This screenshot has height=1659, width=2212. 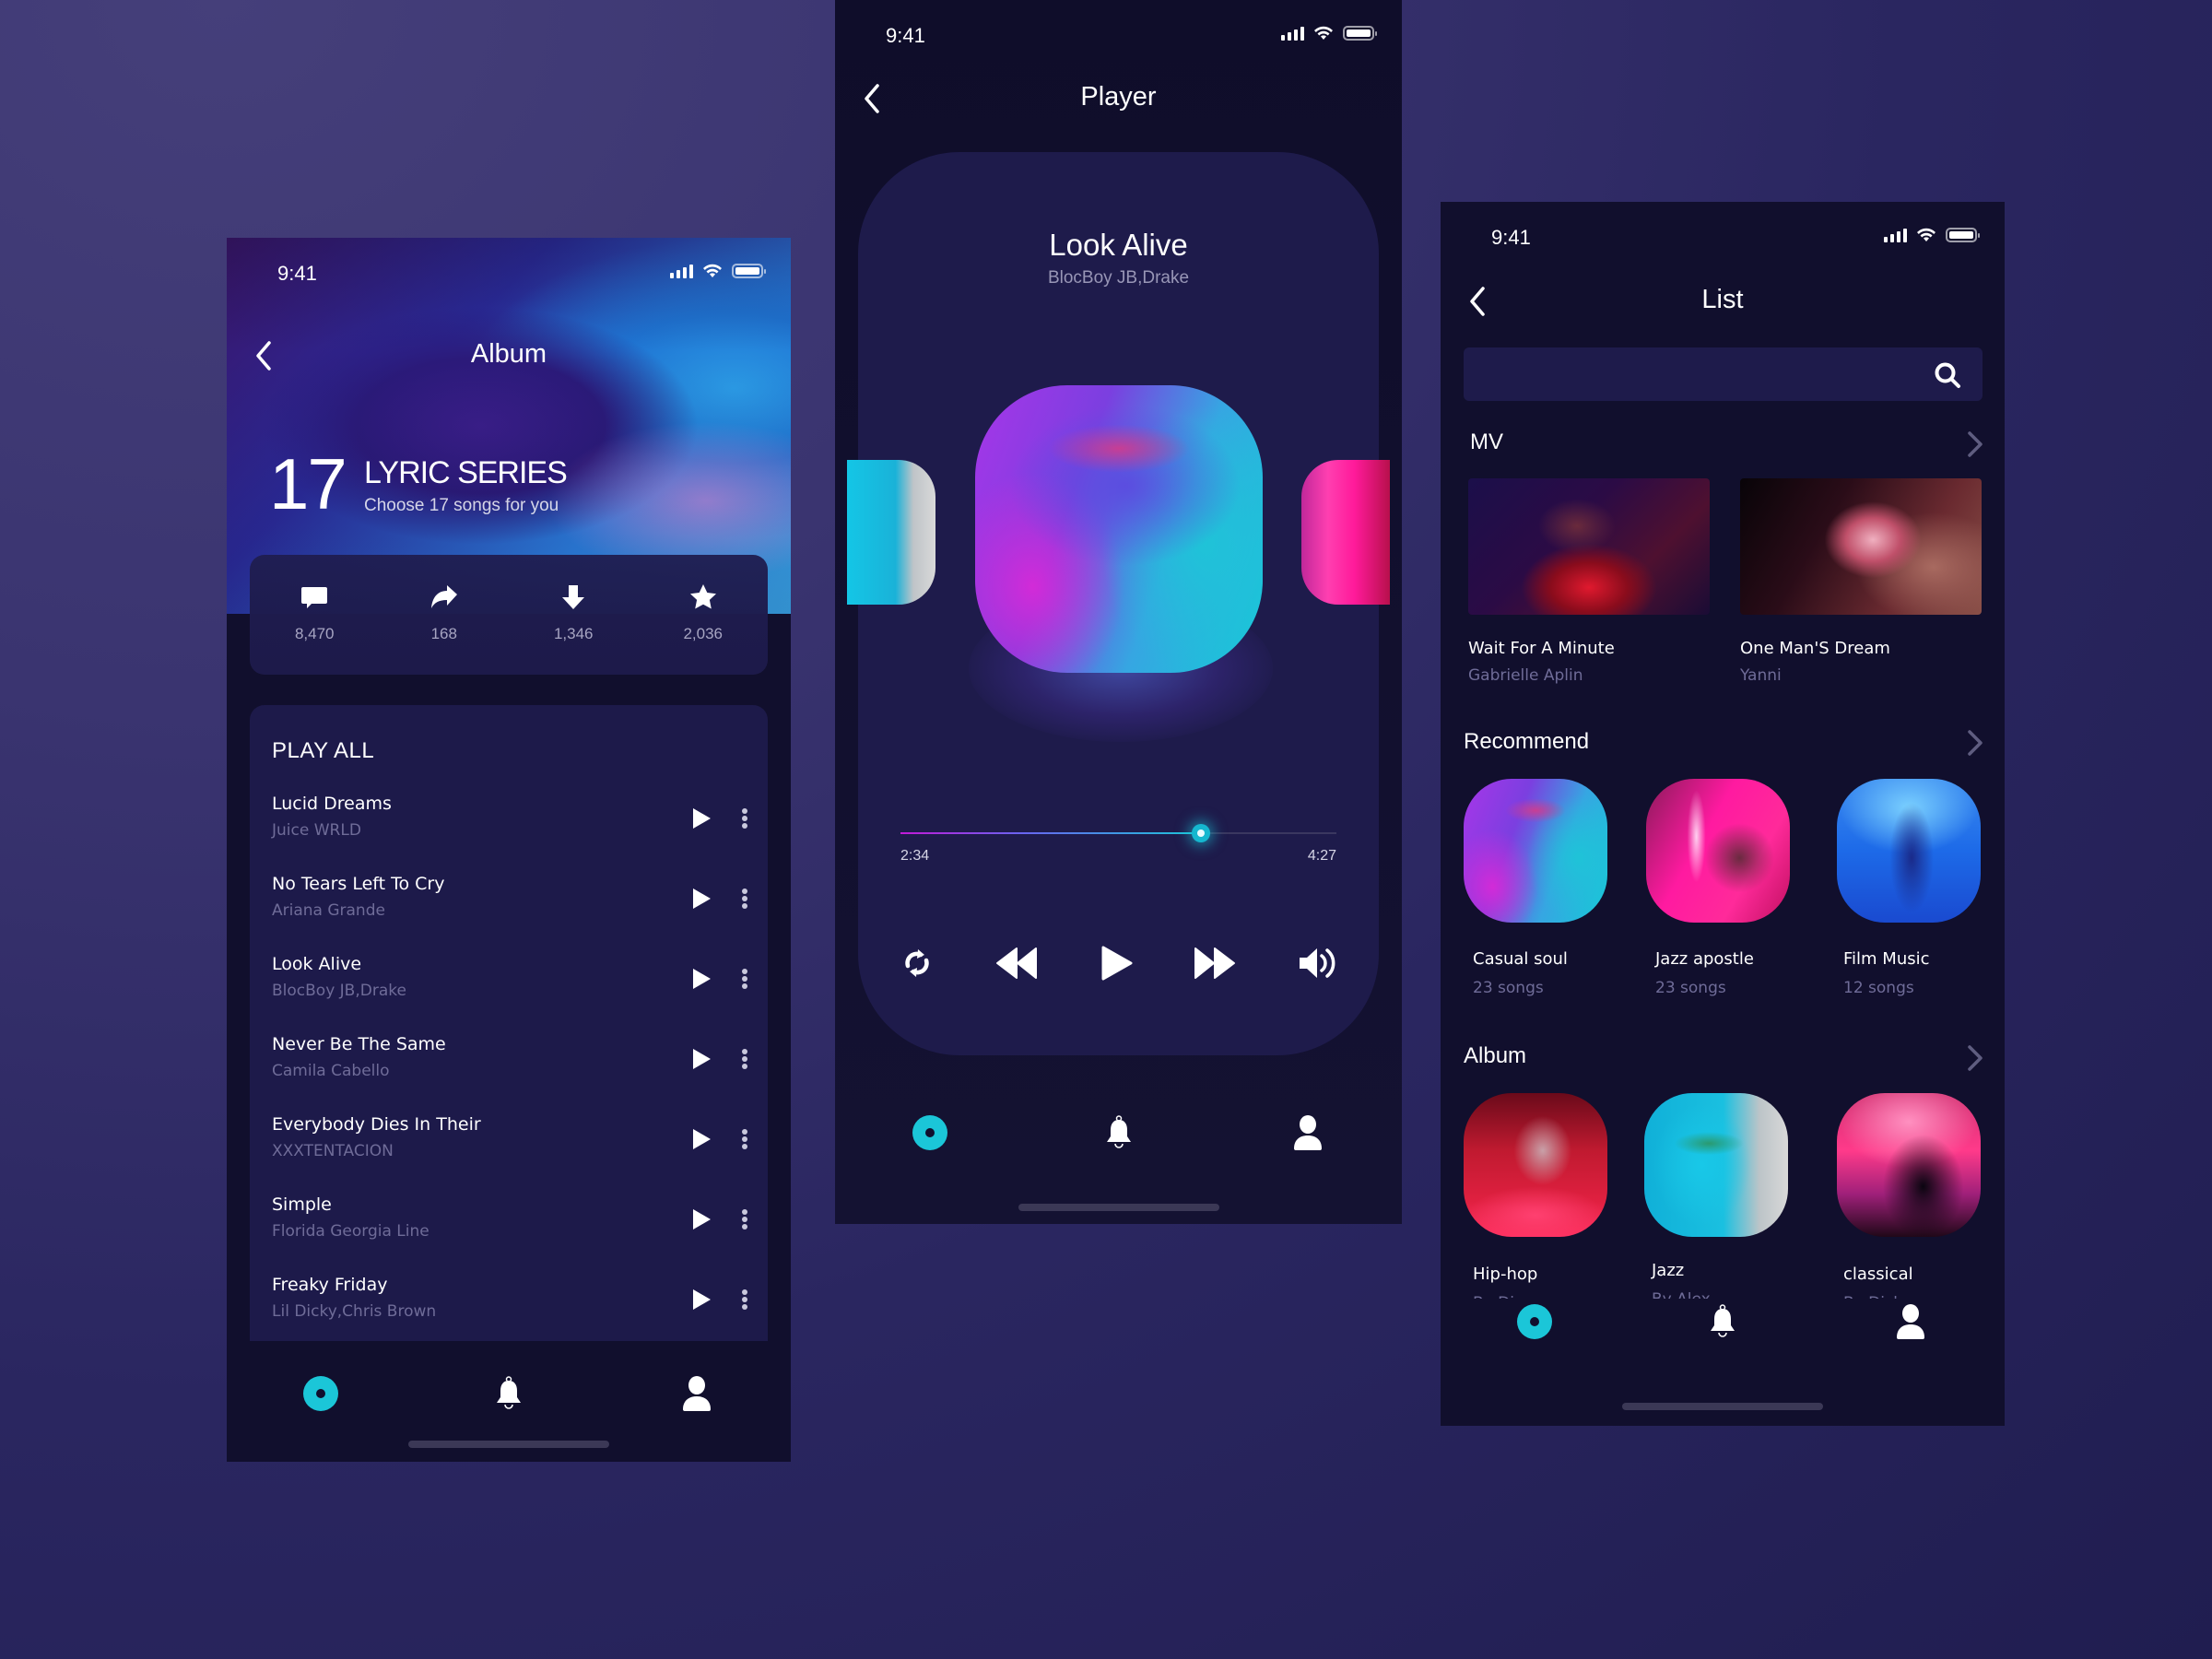 What do you see at coordinates (1723, 374) in the screenshot?
I see `search-input` at bounding box center [1723, 374].